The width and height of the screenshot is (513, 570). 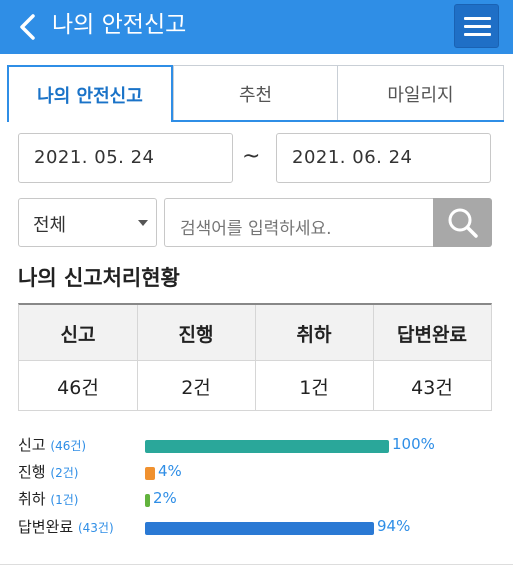 I want to click on bar-row-withdrawn: 취하 (1건) 2%, so click(x=258, y=499).